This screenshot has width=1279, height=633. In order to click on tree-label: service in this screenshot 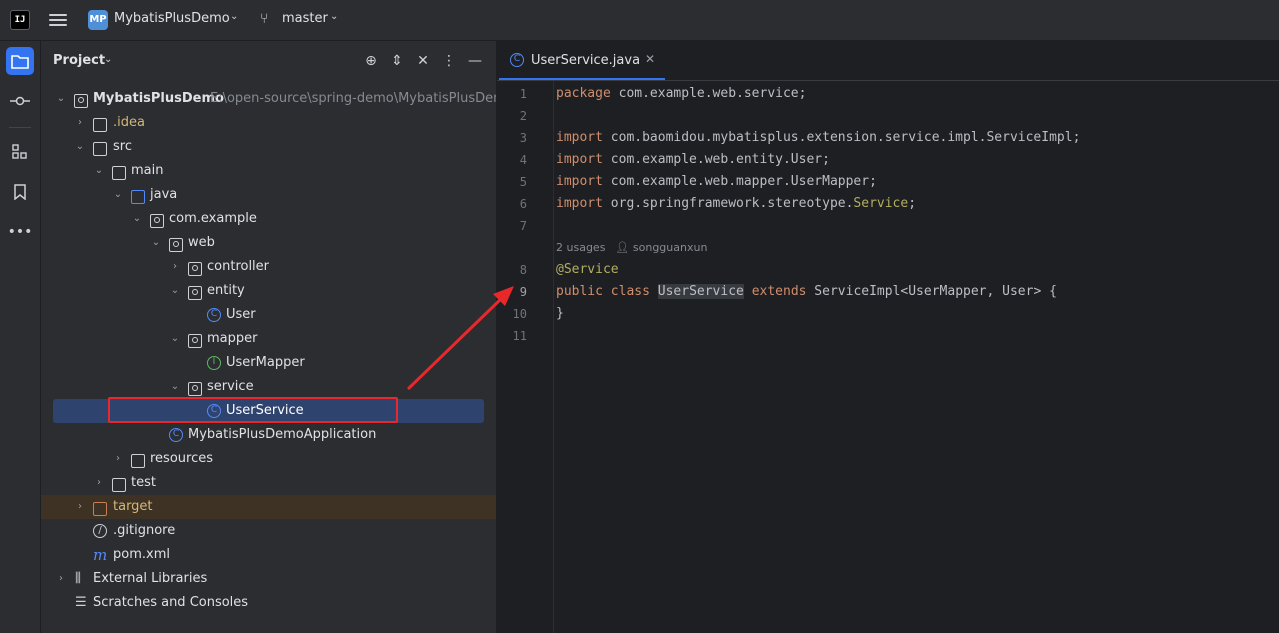, I will do `click(230, 386)`.